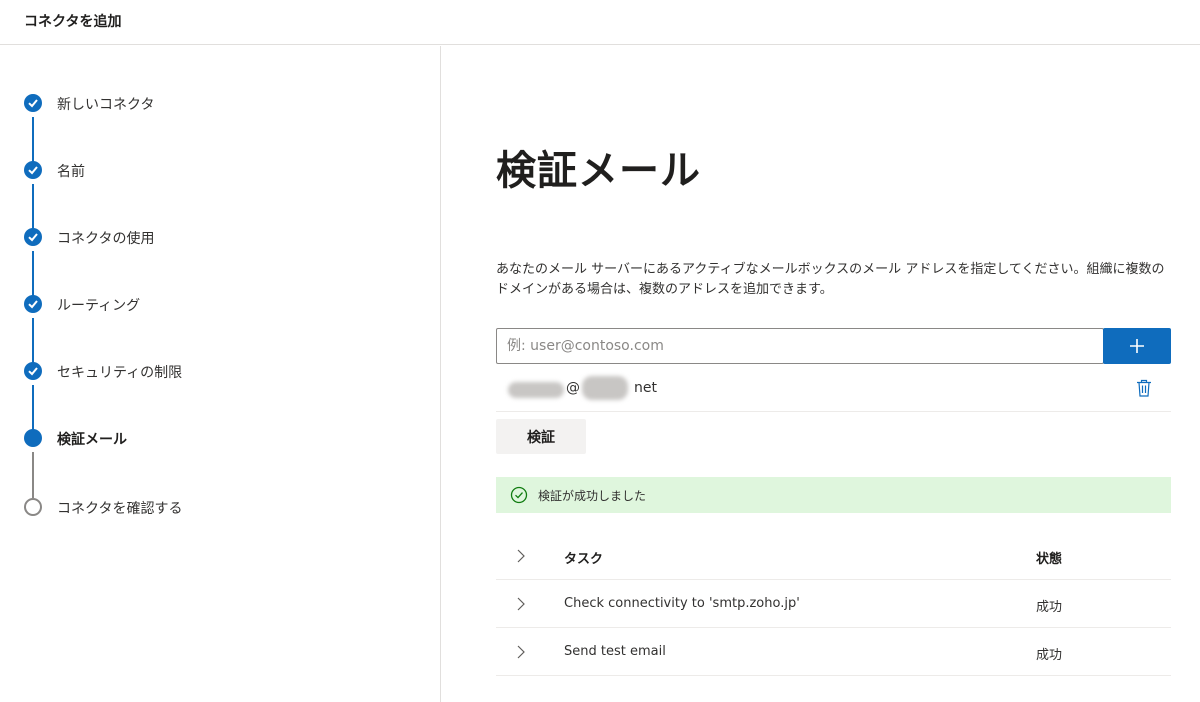 The width and height of the screenshot is (1200, 702). Describe the element at coordinates (224, 171) in the screenshot. I see `step-name: 名前` at that location.